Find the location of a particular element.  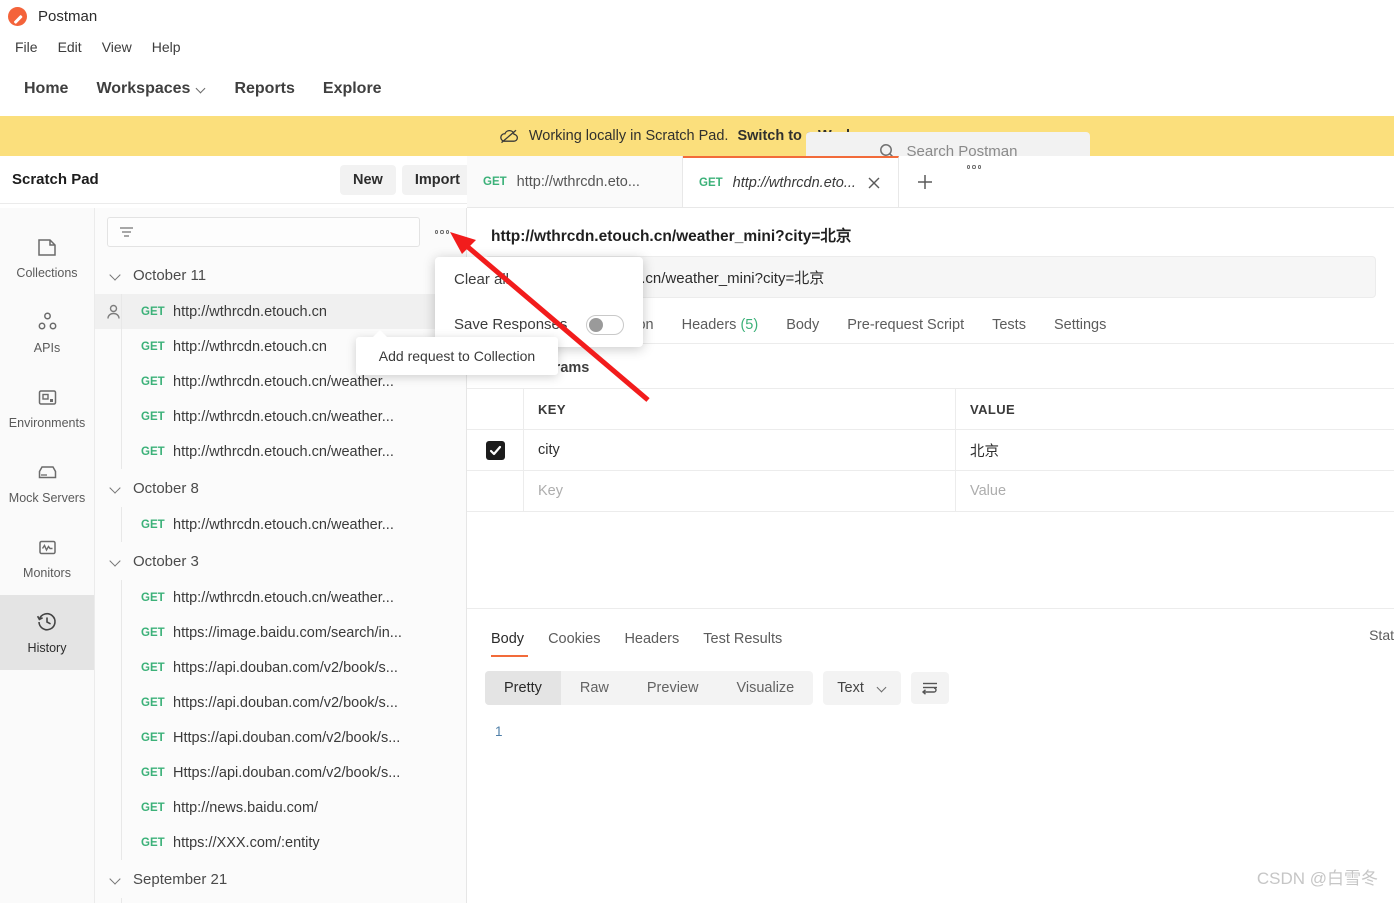

rail-item-monitors: Monitors is located at coordinates (47, 557).